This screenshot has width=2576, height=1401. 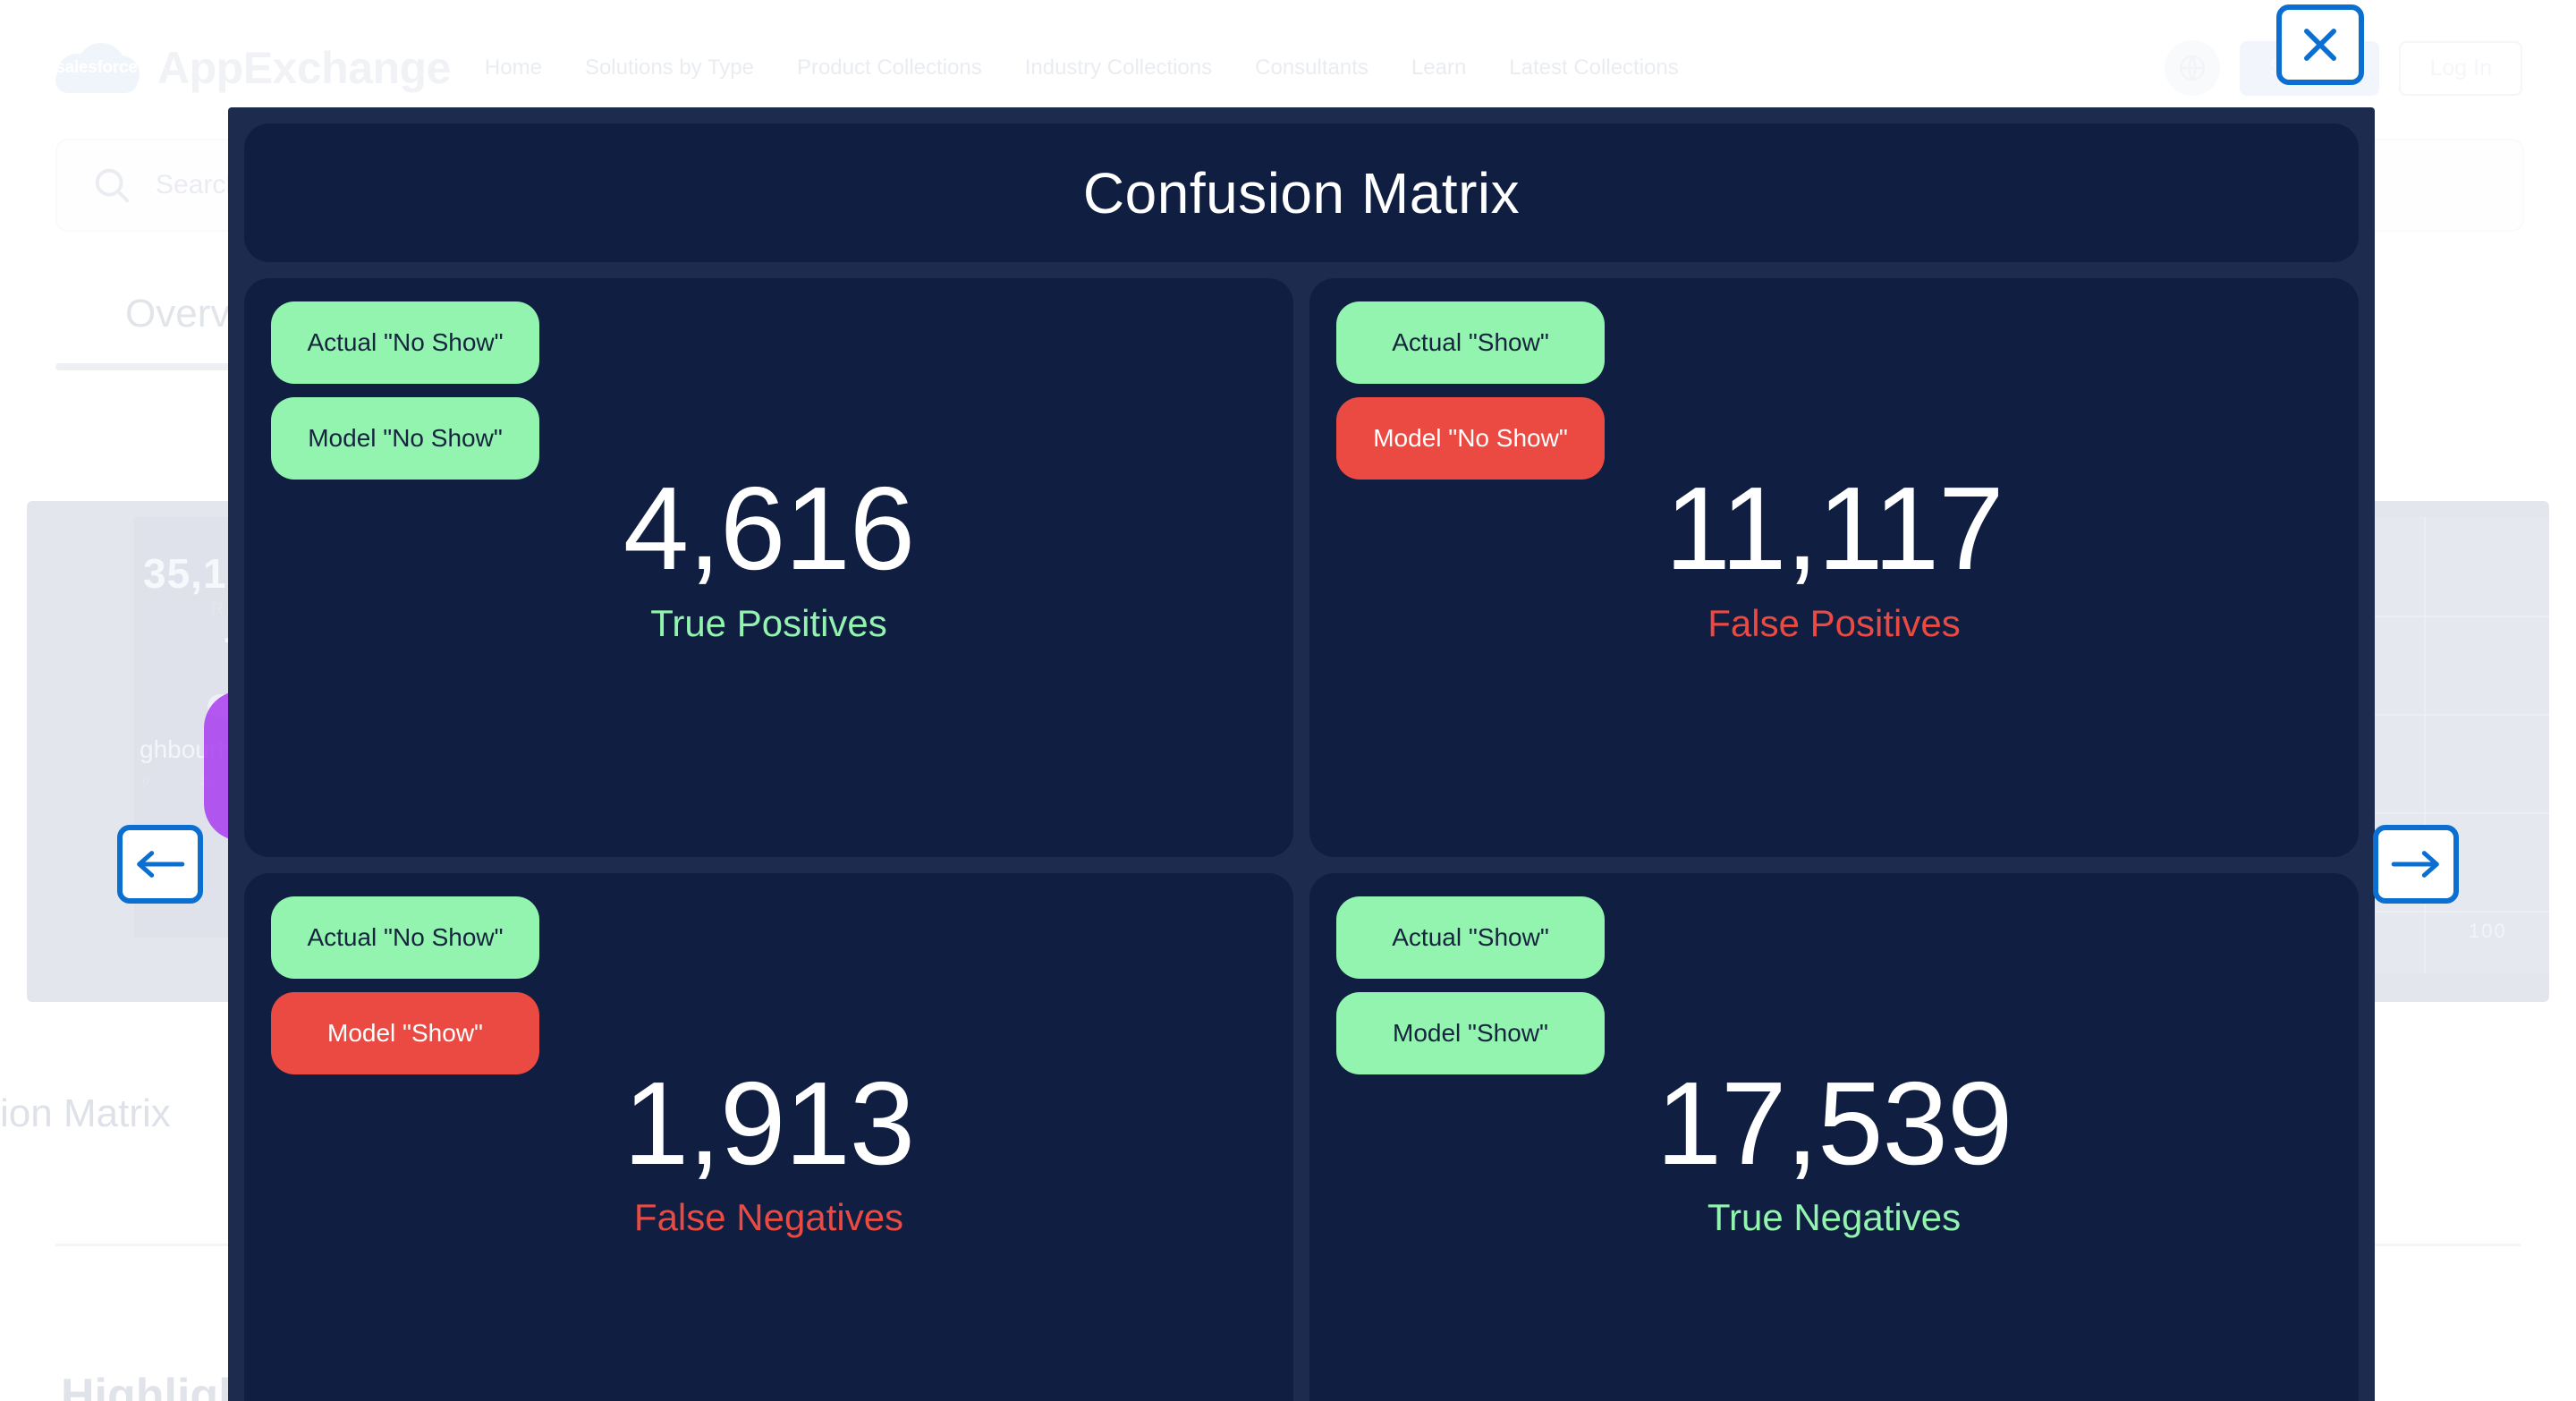 What do you see at coordinates (112, 185) in the screenshot?
I see `search-icon` at bounding box center [112, 185].